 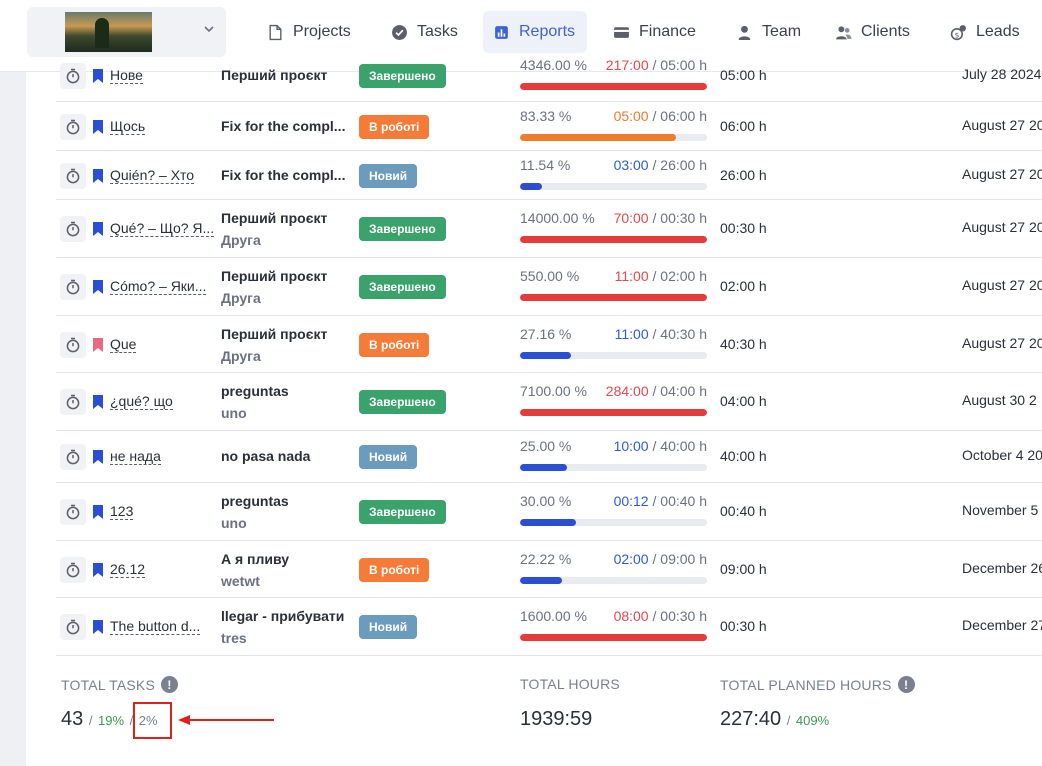 I want to click on planned-hours: 40:00 h, so click(x=743, y=456).